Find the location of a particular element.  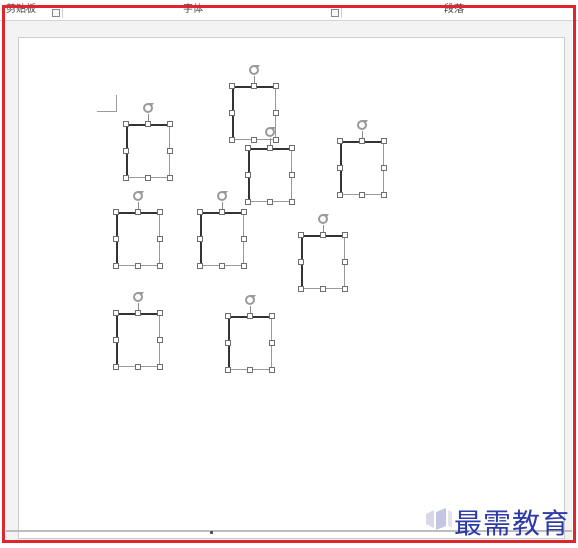

page-margin-corner-mark is located at coordinates (107, 103).